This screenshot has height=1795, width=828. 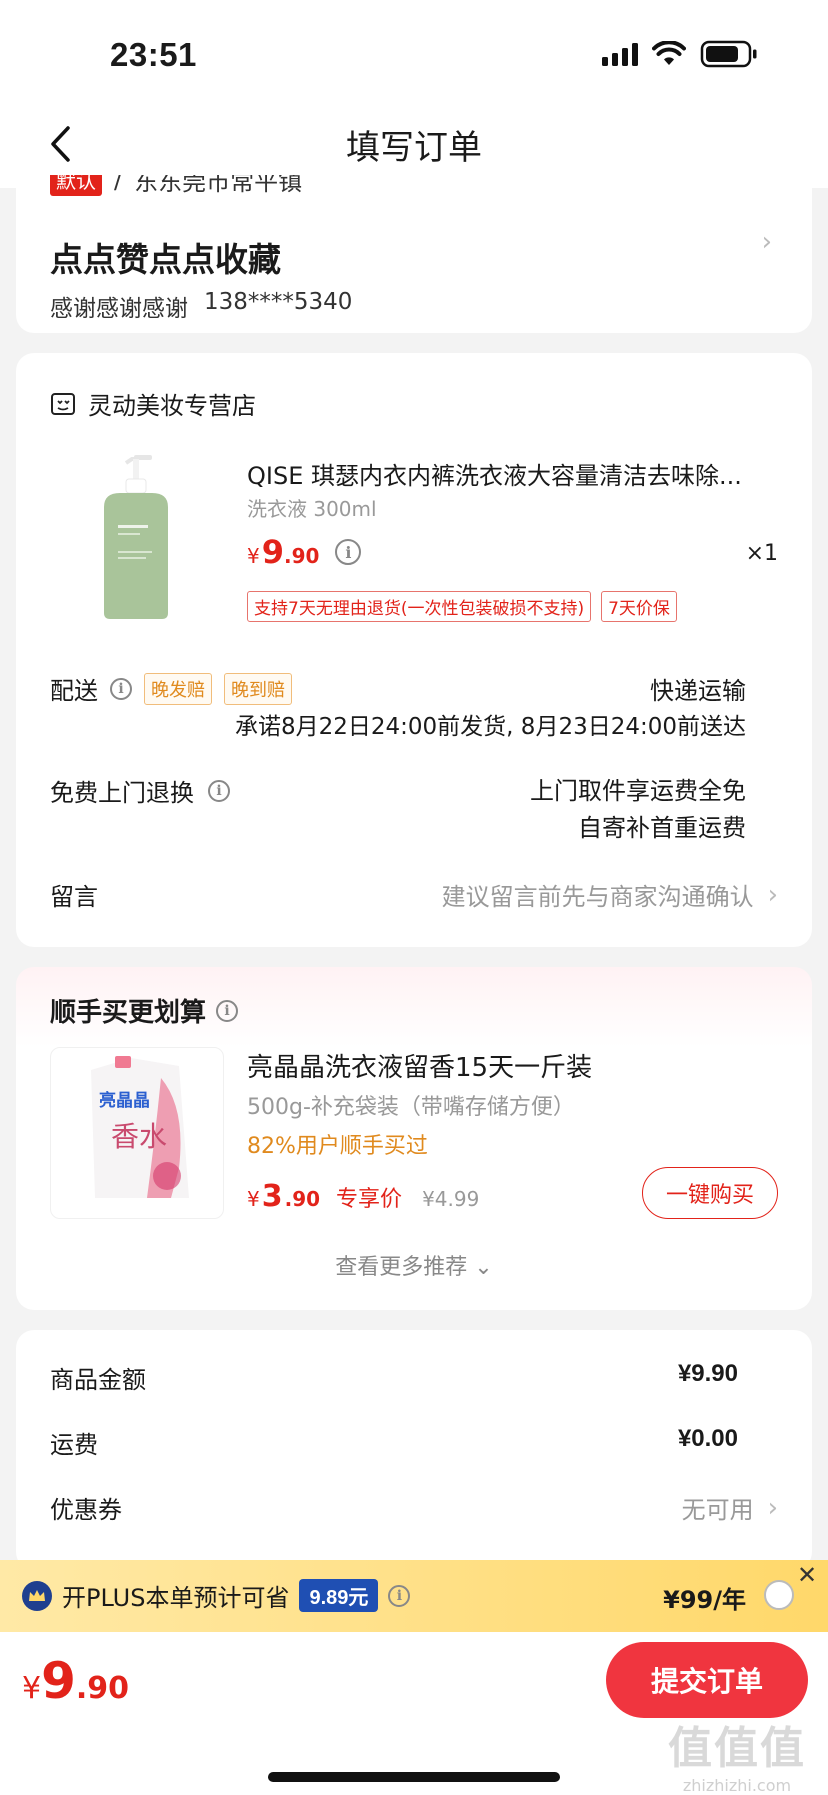 I want to click on receiver-name: 感谢感谢感谢, so click(x=119, y=309).